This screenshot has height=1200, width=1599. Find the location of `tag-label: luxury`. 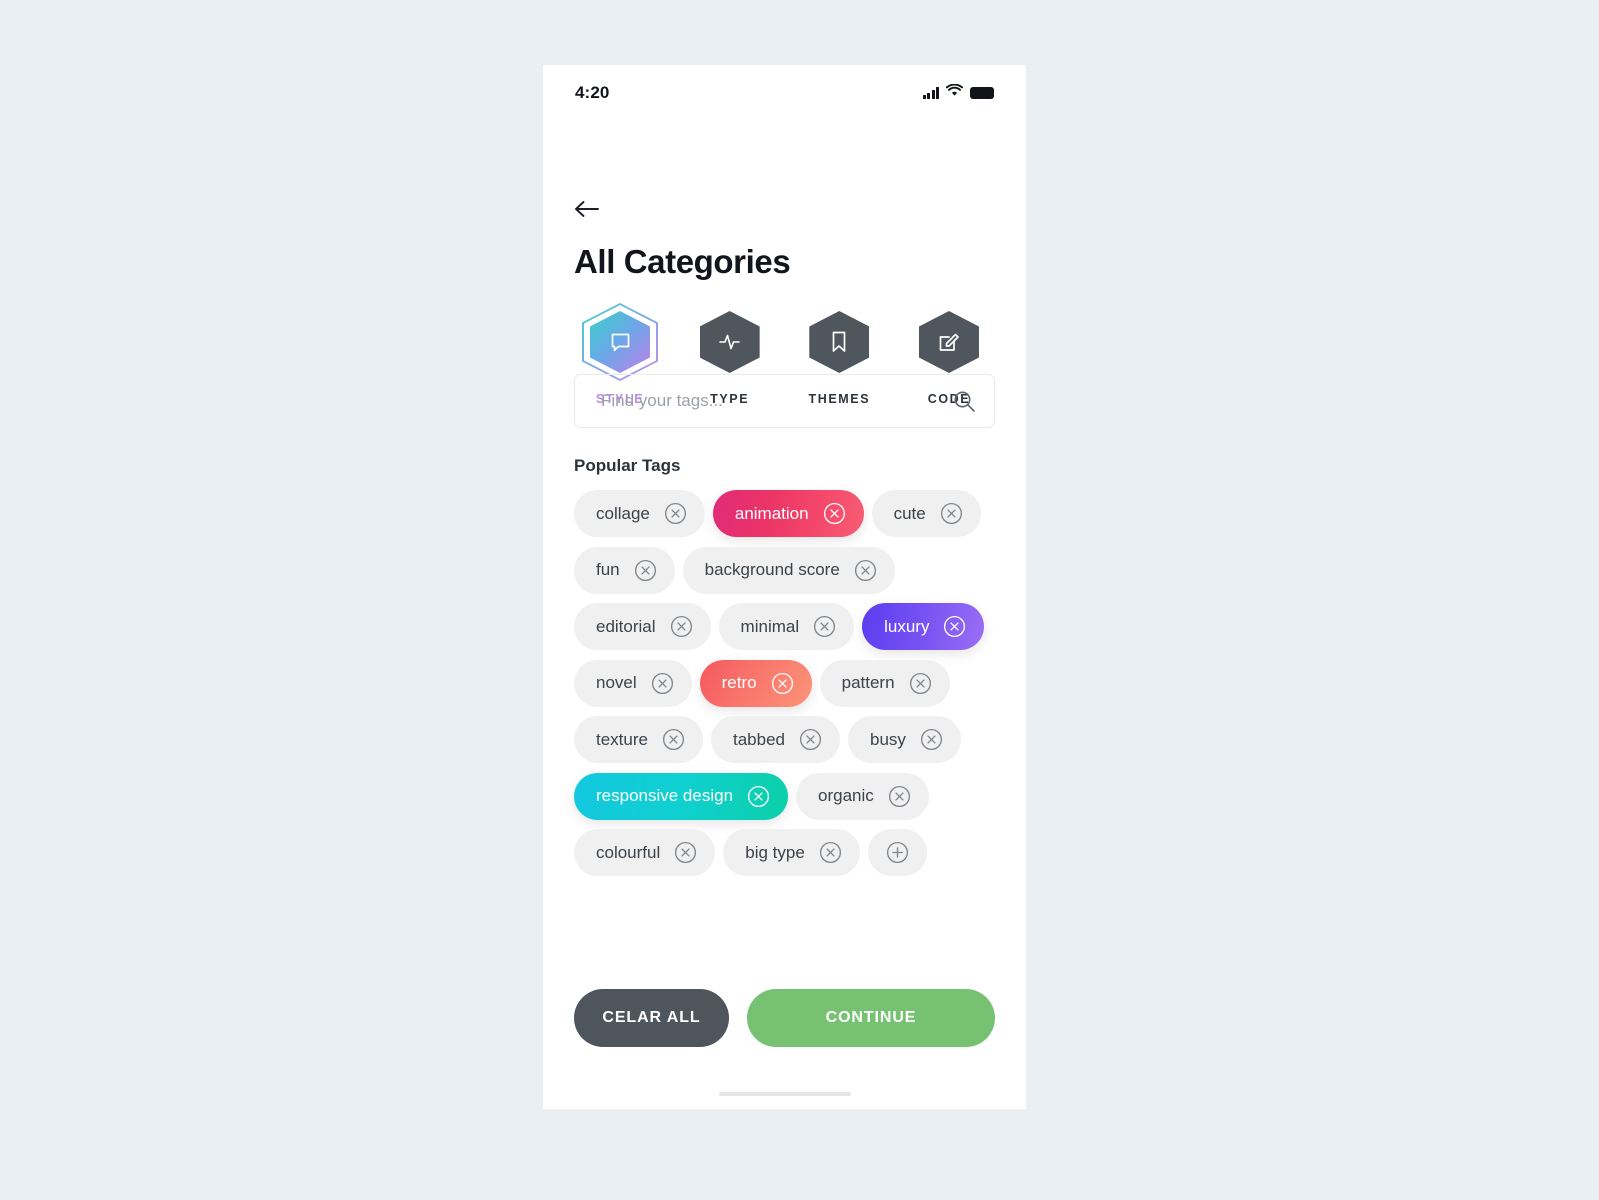

tag-label: luxury is located at coordinates (907, 626).